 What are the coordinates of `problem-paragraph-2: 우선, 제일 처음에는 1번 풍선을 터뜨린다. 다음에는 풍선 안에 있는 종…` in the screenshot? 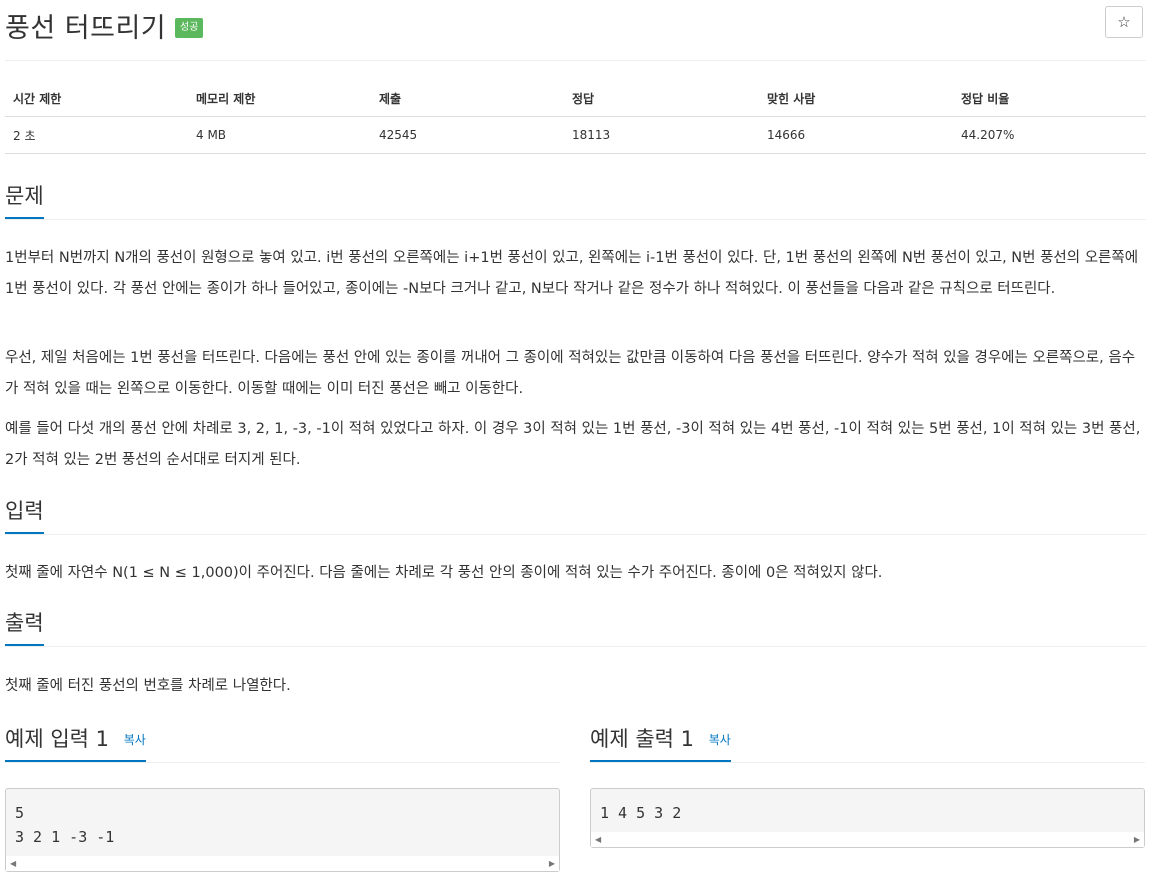 It's located at (570, 373).